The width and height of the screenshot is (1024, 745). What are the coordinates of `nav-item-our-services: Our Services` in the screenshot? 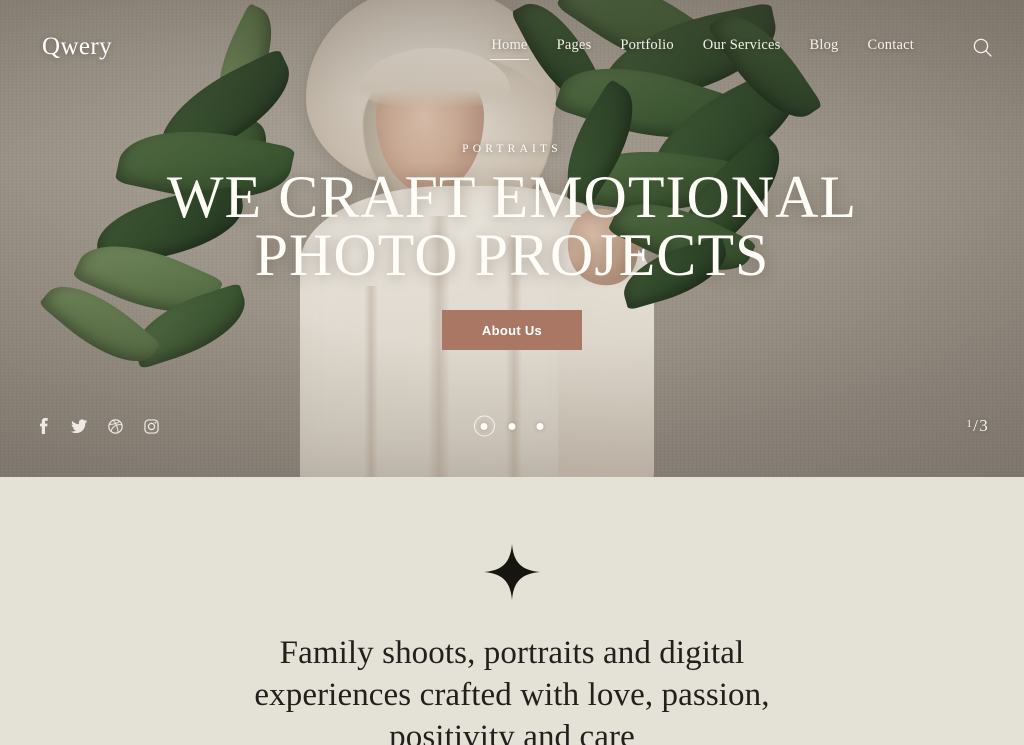 It's located at (742, 47).